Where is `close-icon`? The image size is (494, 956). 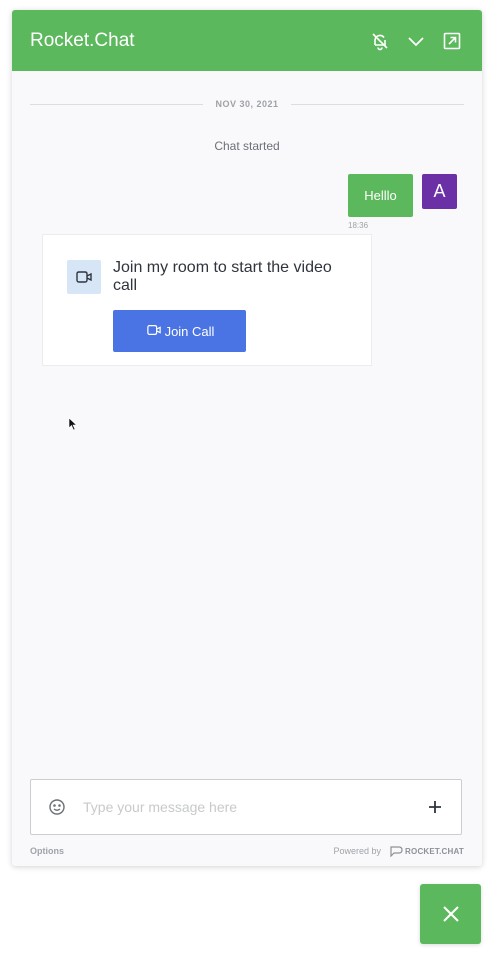
close-icon is located at coordinates (450, 914).